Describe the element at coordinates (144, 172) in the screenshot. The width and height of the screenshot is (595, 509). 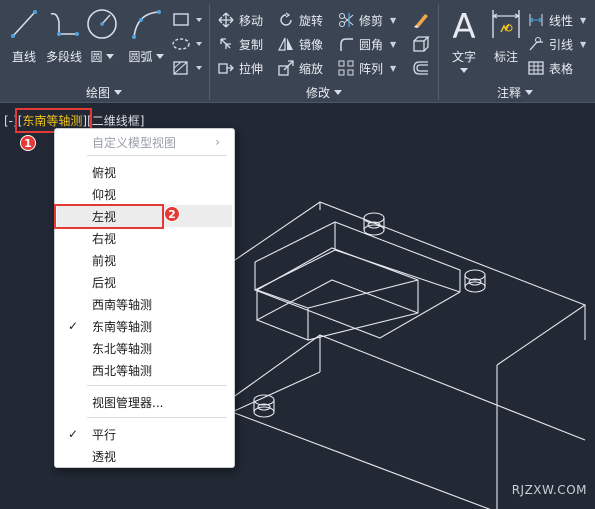
I see `menu-item-top: 俯视` at that location.